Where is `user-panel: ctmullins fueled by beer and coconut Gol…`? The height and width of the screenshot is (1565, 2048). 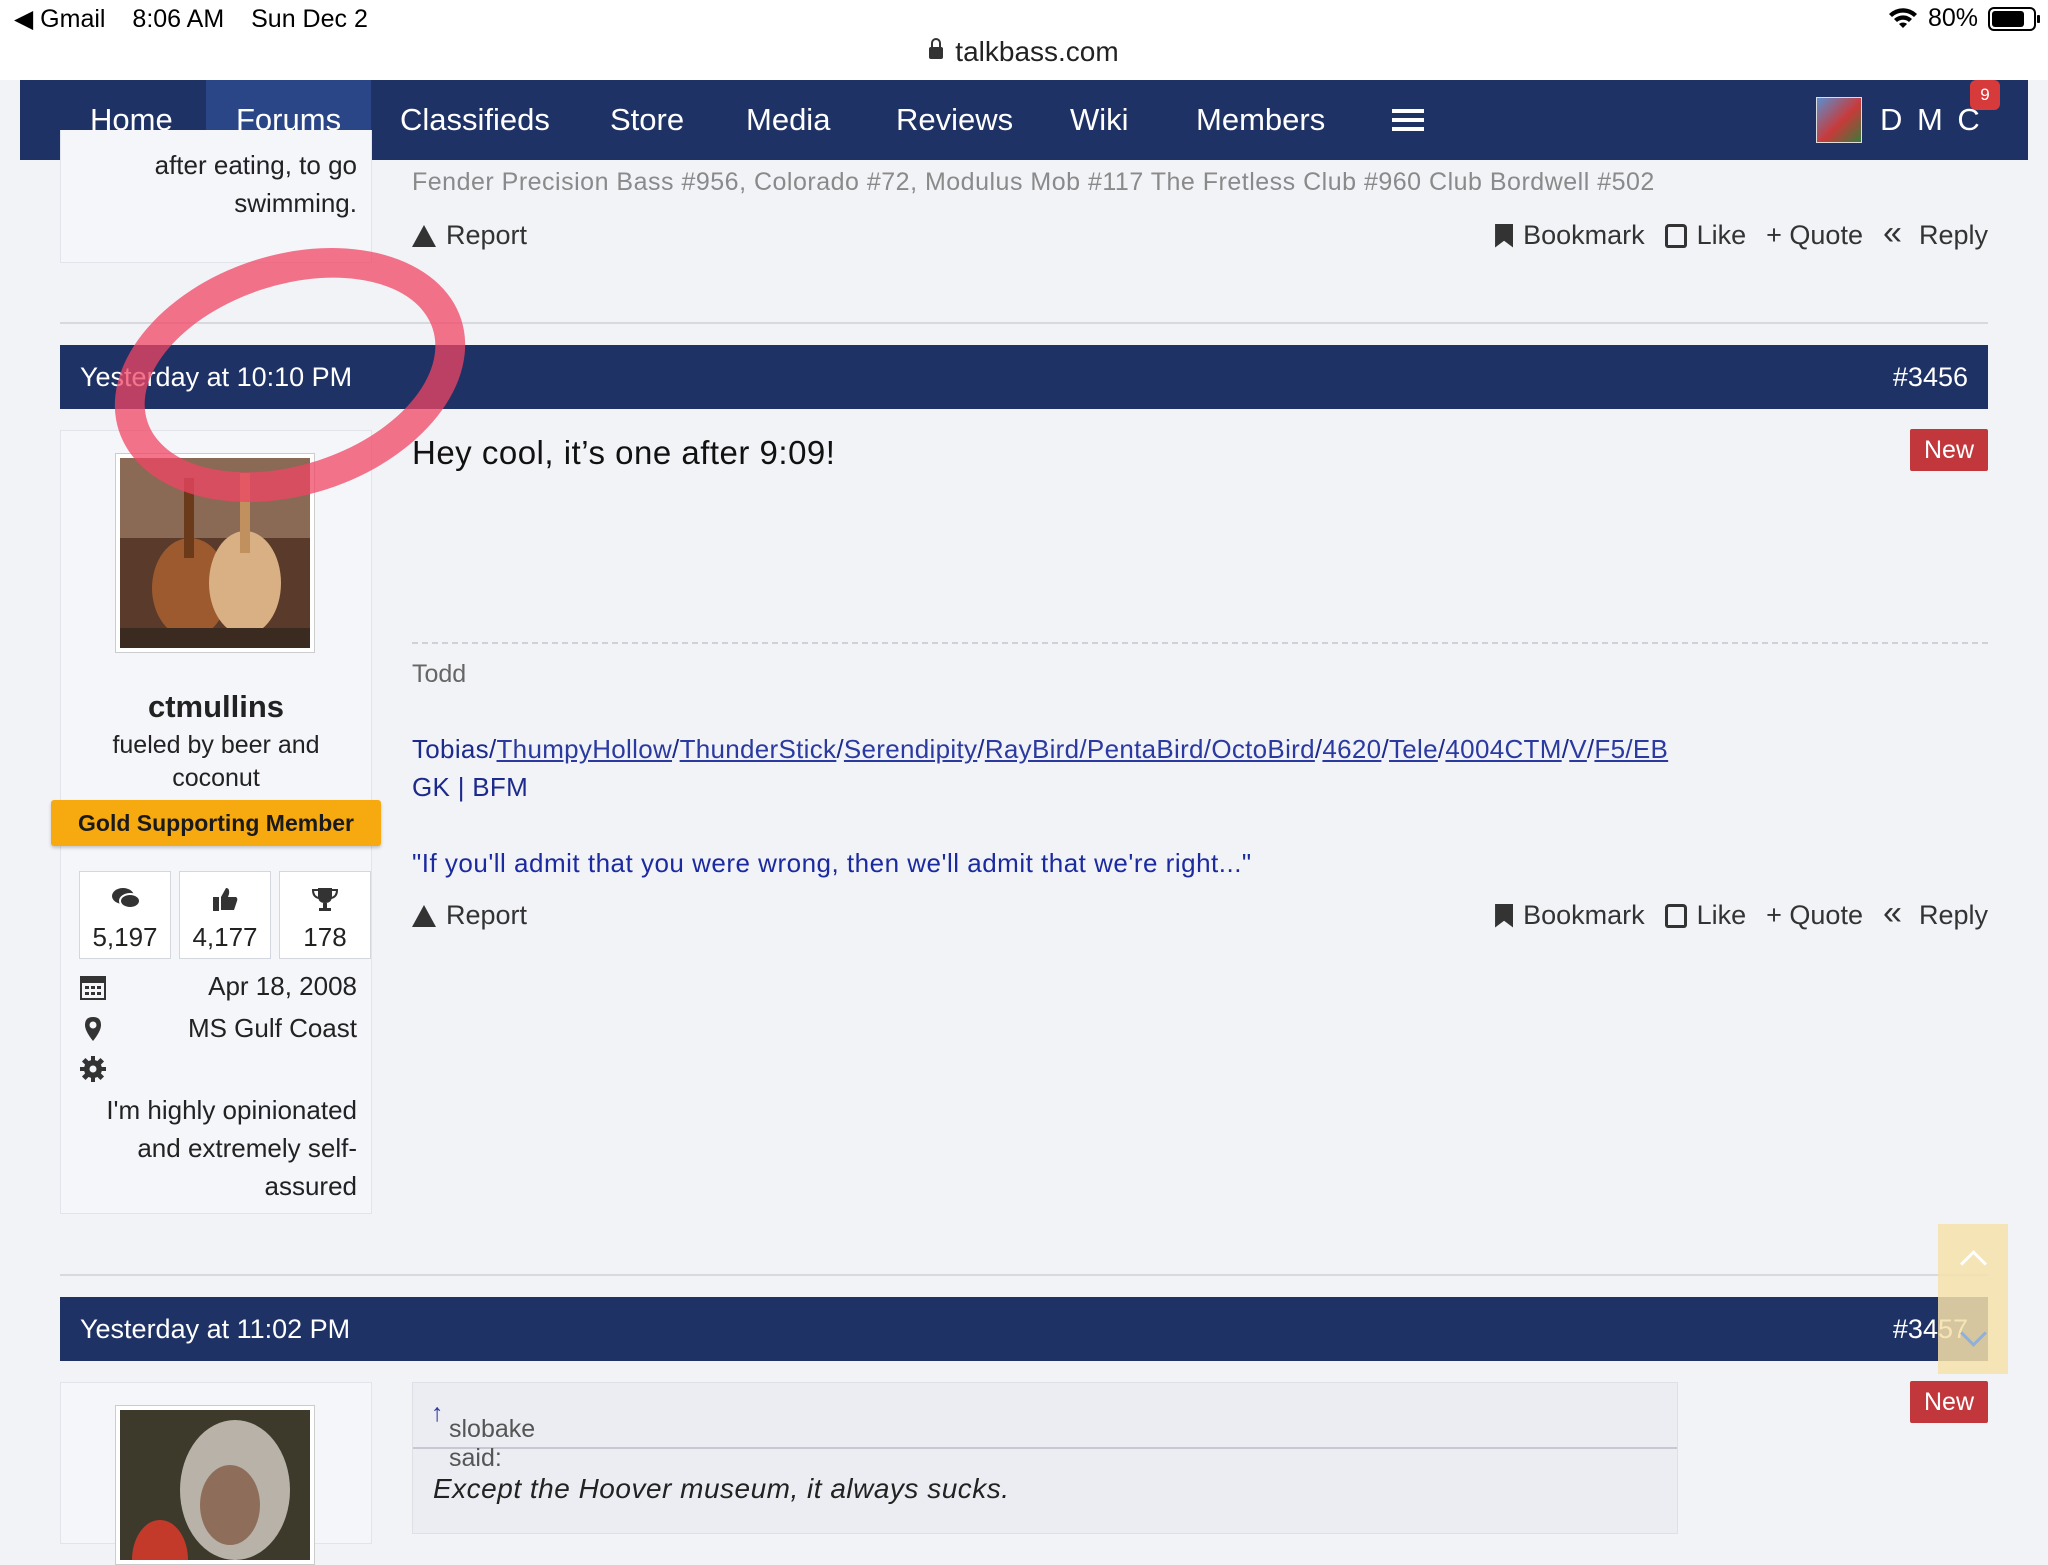
user-panel: ctmullins fueled by beer and coconut Gol… is located at coordinates (216, 822).